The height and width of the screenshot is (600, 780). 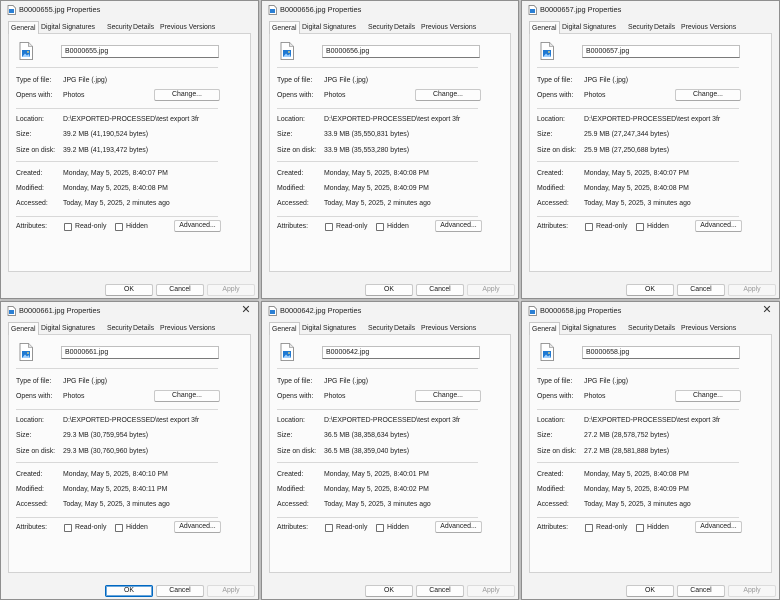 What do you see at coordinates (321, 310) in the screenshot?
I see `window-title: B0000642.jpg Properties` at bounding box center [321, 310].